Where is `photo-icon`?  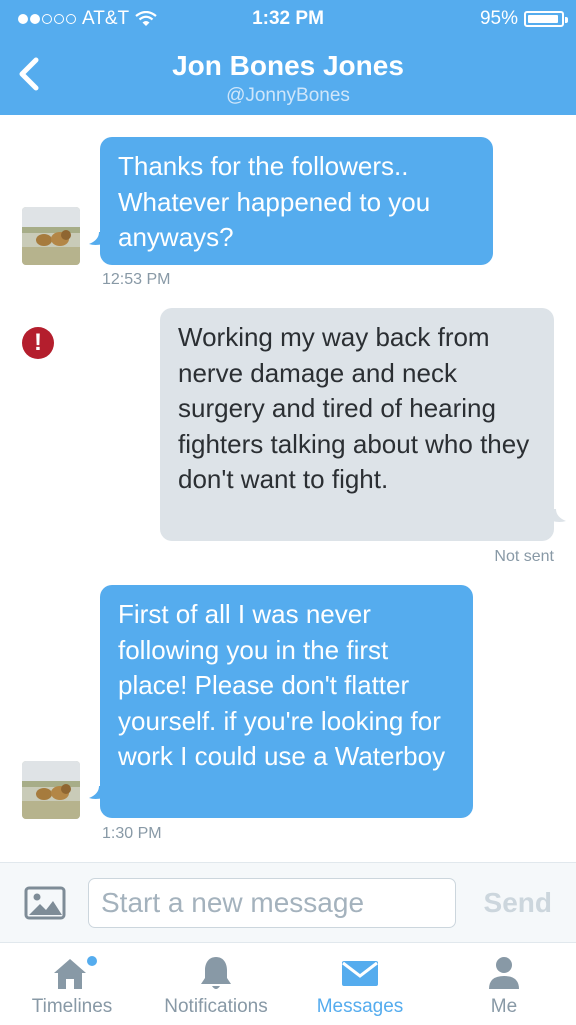 photo-icon is located at coordinates (45, 903).